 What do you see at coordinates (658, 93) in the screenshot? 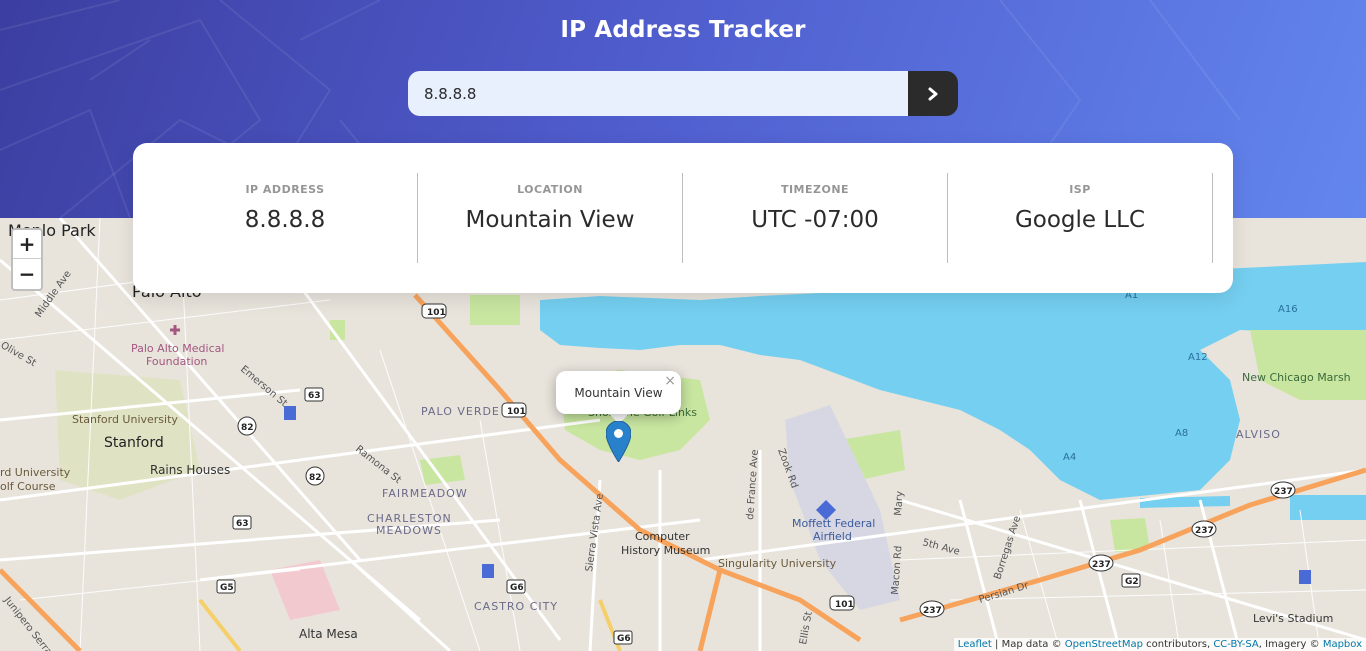
I see `ip-search-input` at bounding box center [658, 93].